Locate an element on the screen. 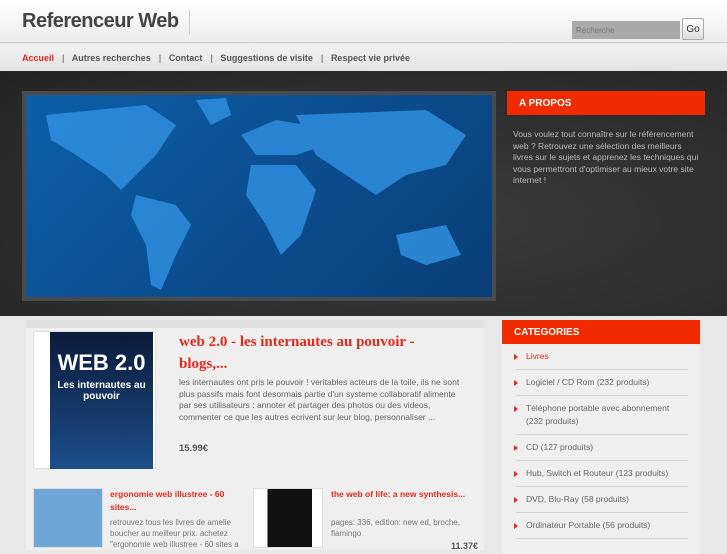  category-item: Logiciel / CD Rom (232 produits) is located at coordinates (601, 383).